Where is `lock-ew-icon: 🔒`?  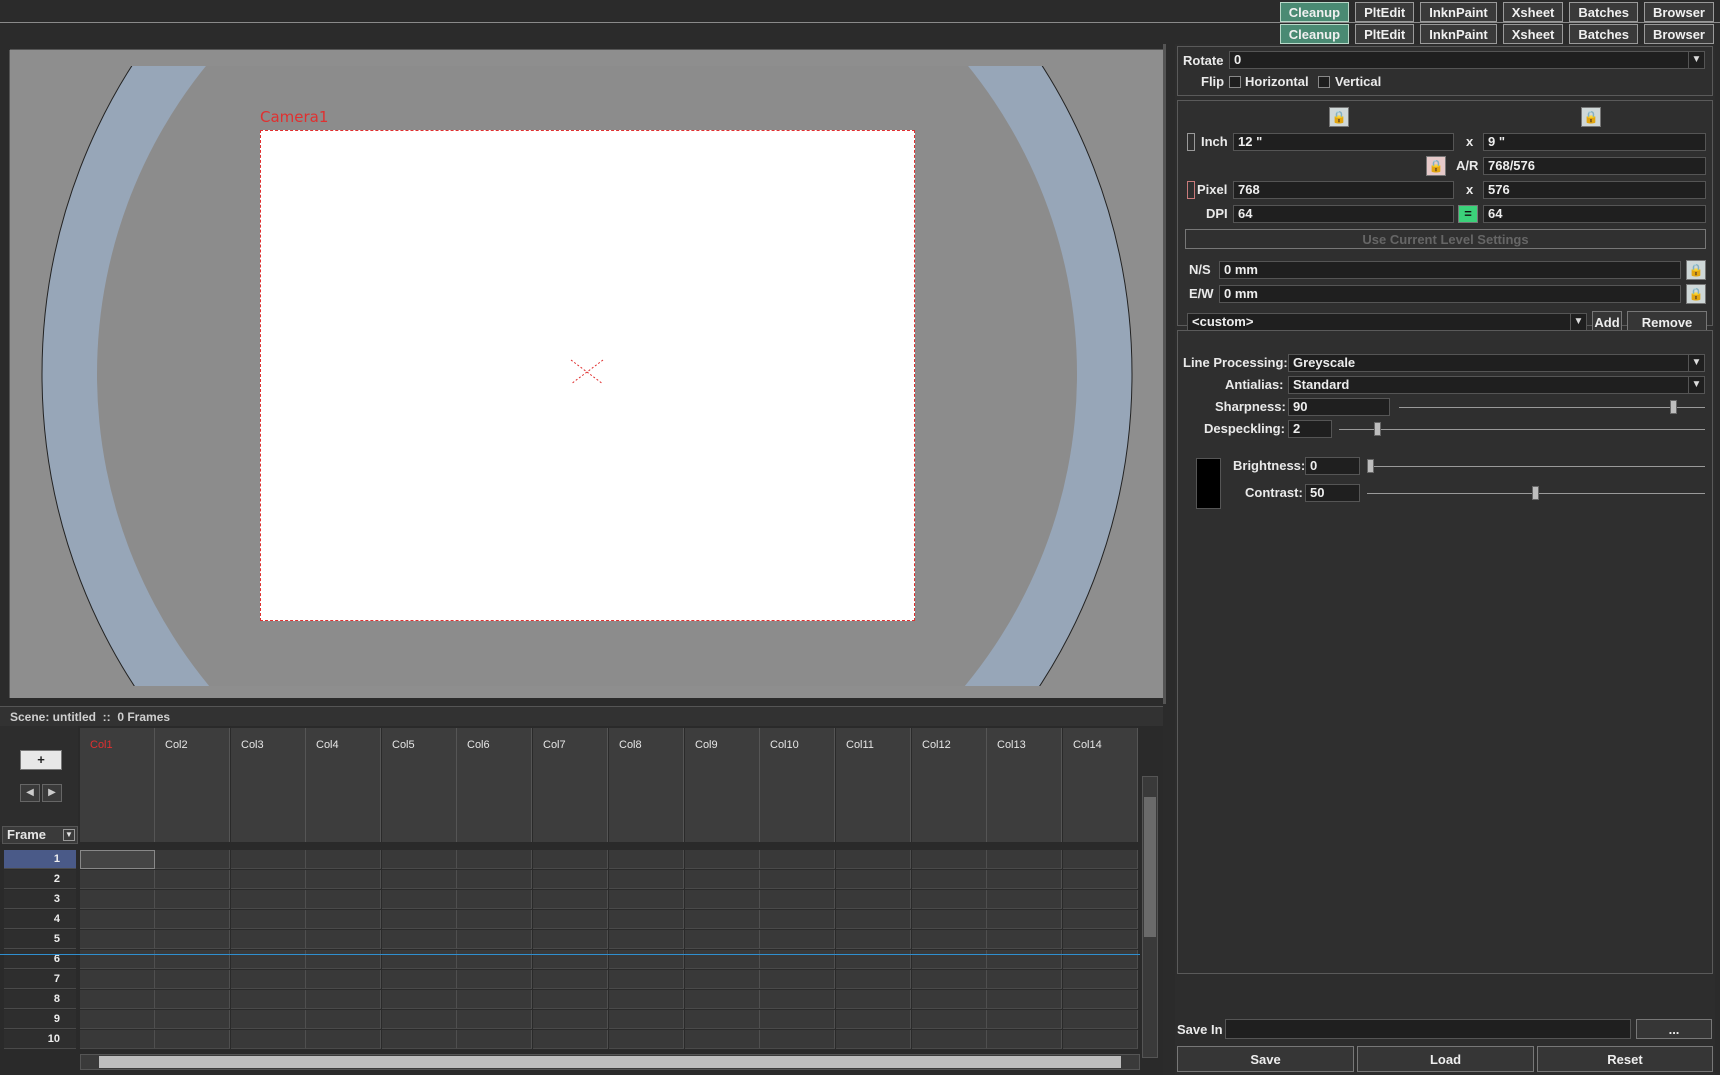 lock-ew-icon: 🔒 is located at coordinates (1696, 294).